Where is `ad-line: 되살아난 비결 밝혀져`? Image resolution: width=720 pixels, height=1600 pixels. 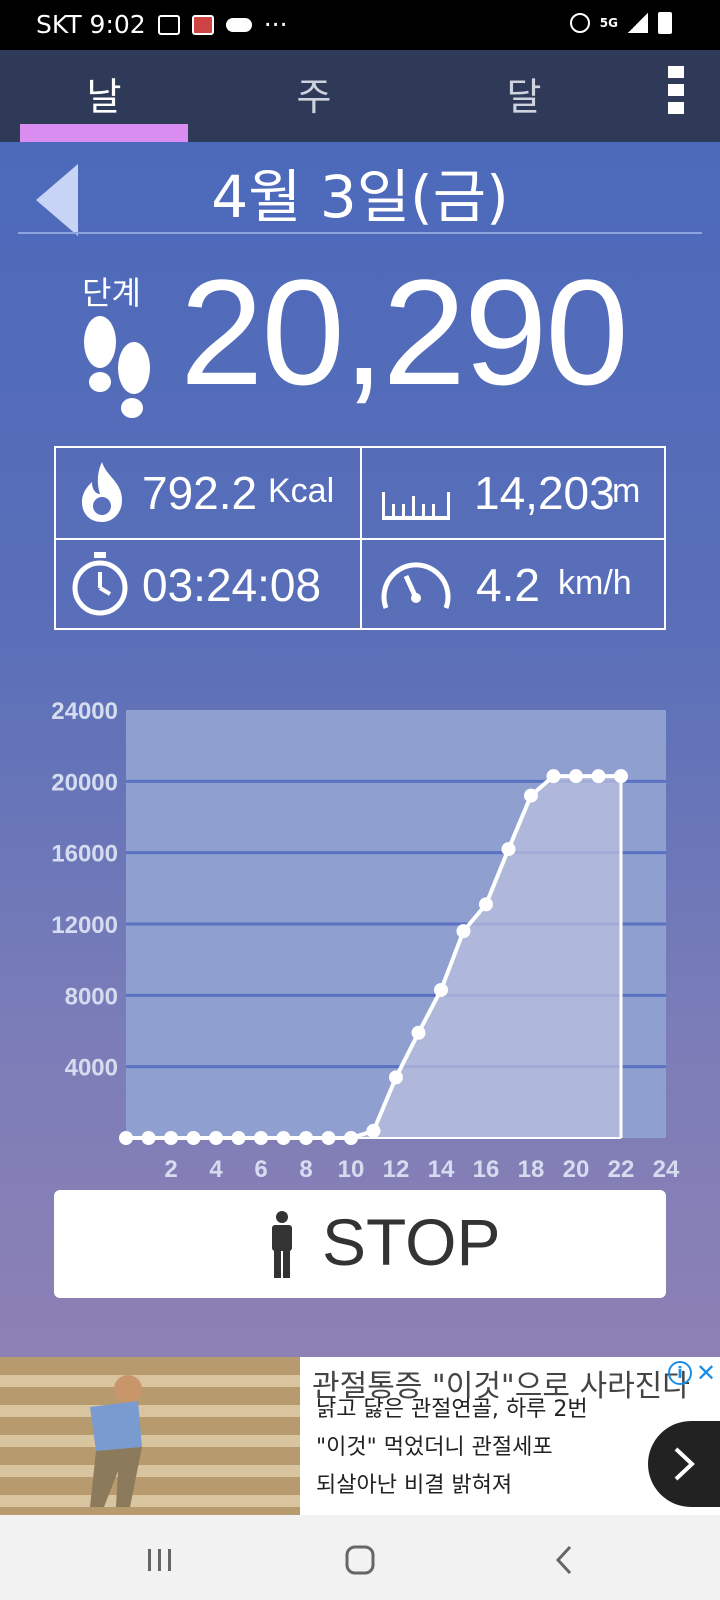
ad-line: 되살아난 비결 밝혀져 is located at coordinates (414, 1485).